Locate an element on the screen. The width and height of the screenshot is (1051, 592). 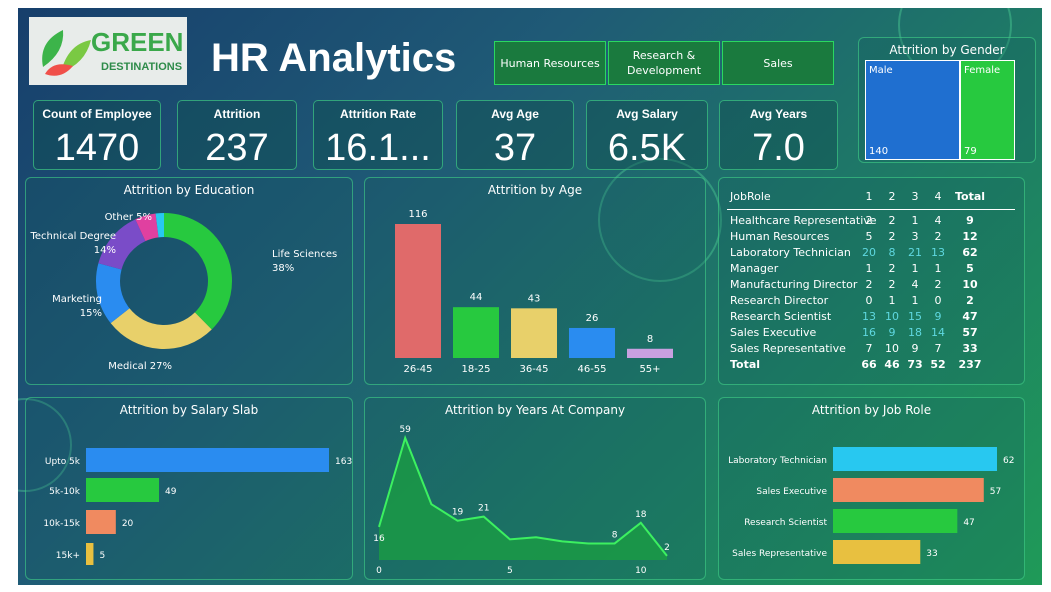
matrix-cell: 8 is located at coordinates (892, 252).